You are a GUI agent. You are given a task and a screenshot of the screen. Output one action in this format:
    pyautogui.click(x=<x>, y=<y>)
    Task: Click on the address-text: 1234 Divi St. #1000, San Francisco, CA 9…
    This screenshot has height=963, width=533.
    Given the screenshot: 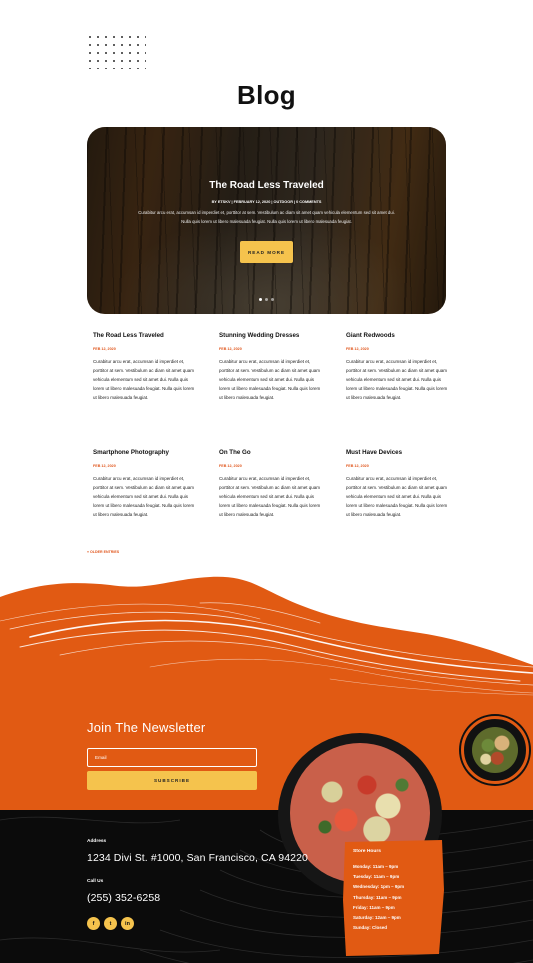 What is the action you would take?
    pyautogui.click(x=197, y=858)
    